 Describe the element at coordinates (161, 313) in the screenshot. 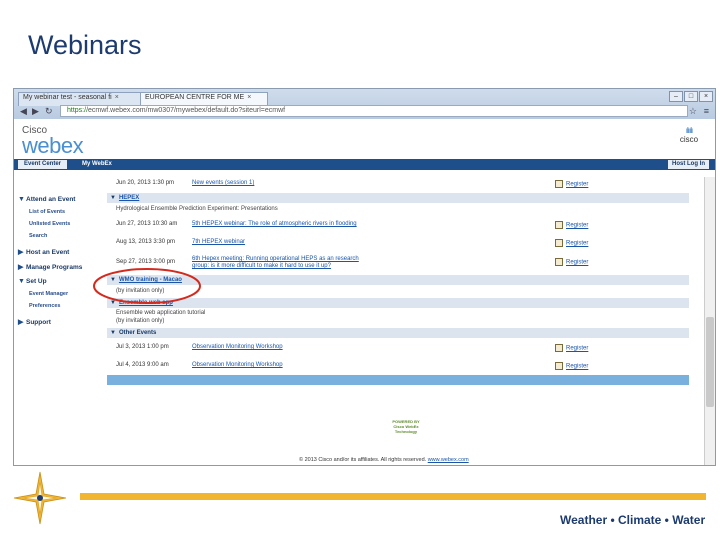

I see `group-description: Ensemble web application tutorial` at that location.